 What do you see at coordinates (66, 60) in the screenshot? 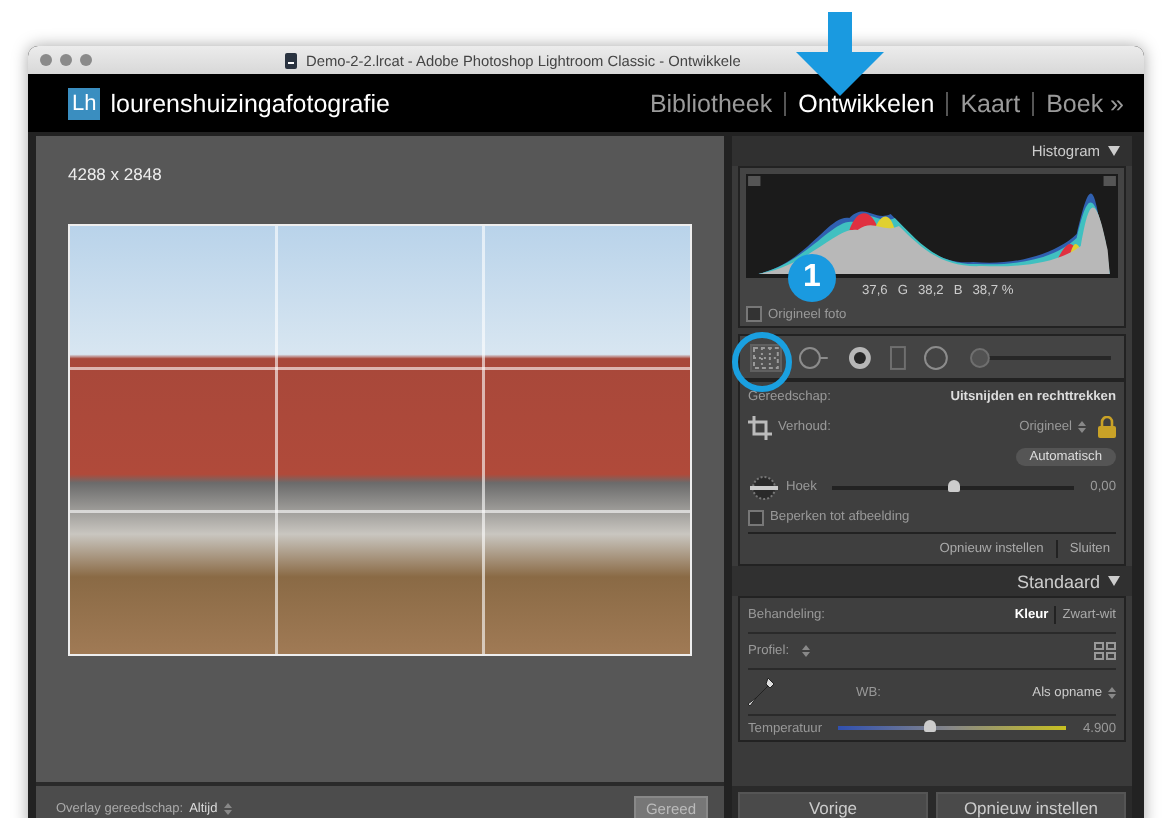
I see `minimize-button` at bounding box center [66, 60].